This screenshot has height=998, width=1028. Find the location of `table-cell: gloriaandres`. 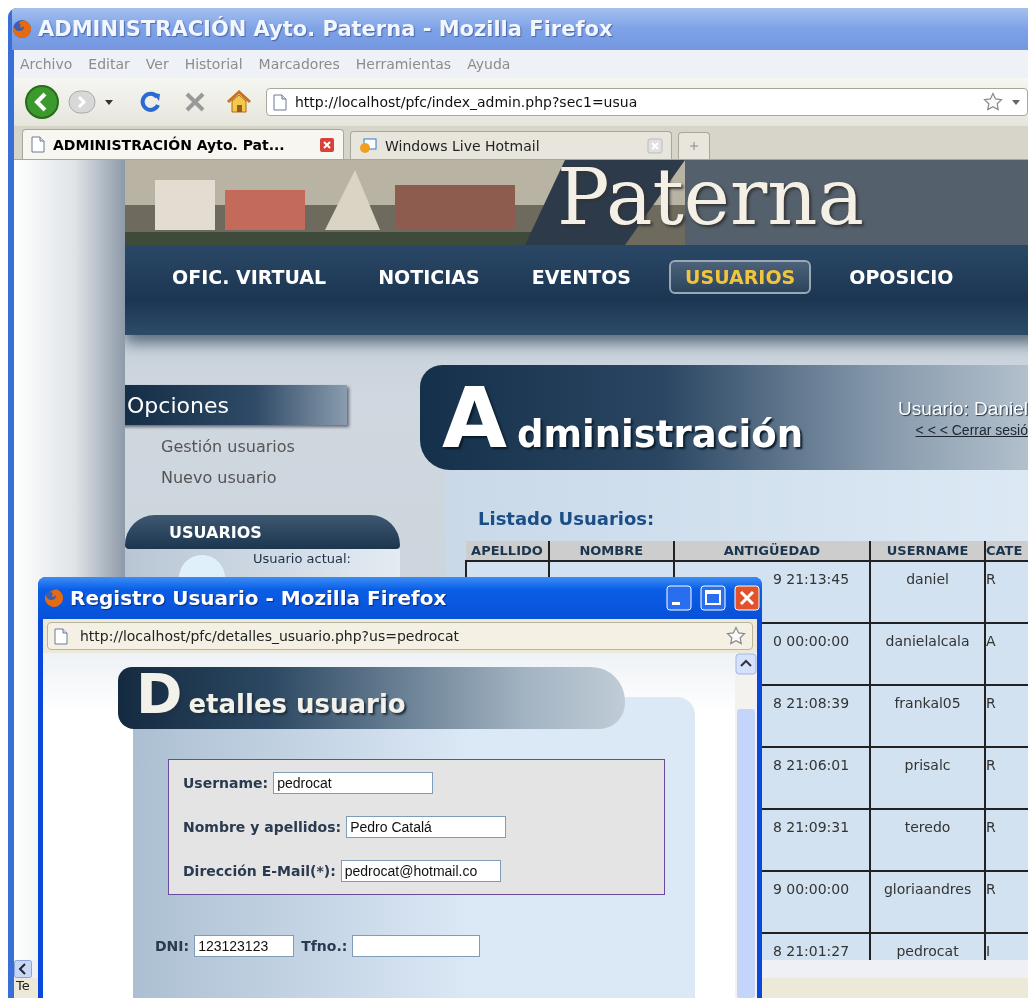

table-cell: gloriaandres is located at coordinates (927, 902).